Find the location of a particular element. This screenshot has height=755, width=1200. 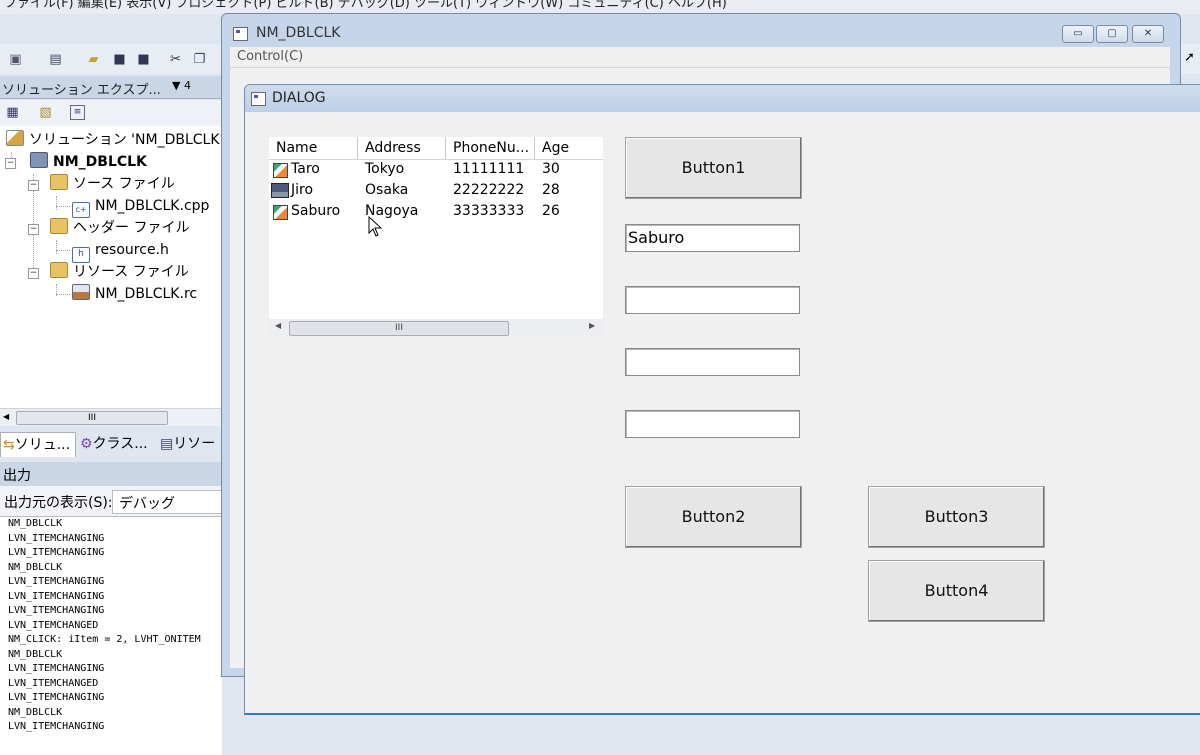

copy-icon: ❐ is located at coordinates (199, 59).